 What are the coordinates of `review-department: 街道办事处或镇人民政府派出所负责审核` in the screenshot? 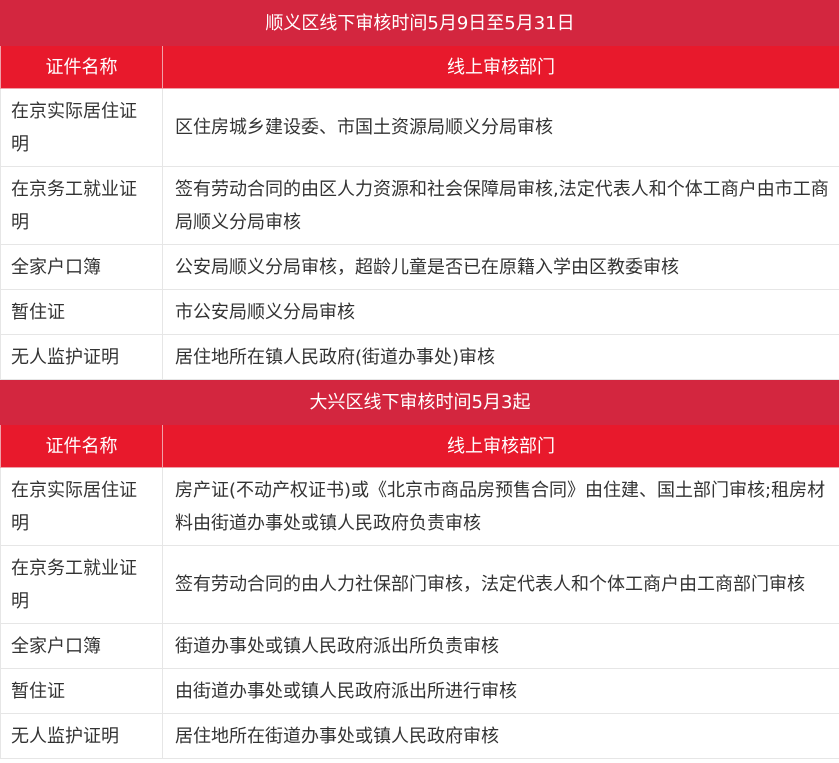 It's located at (500, 646).